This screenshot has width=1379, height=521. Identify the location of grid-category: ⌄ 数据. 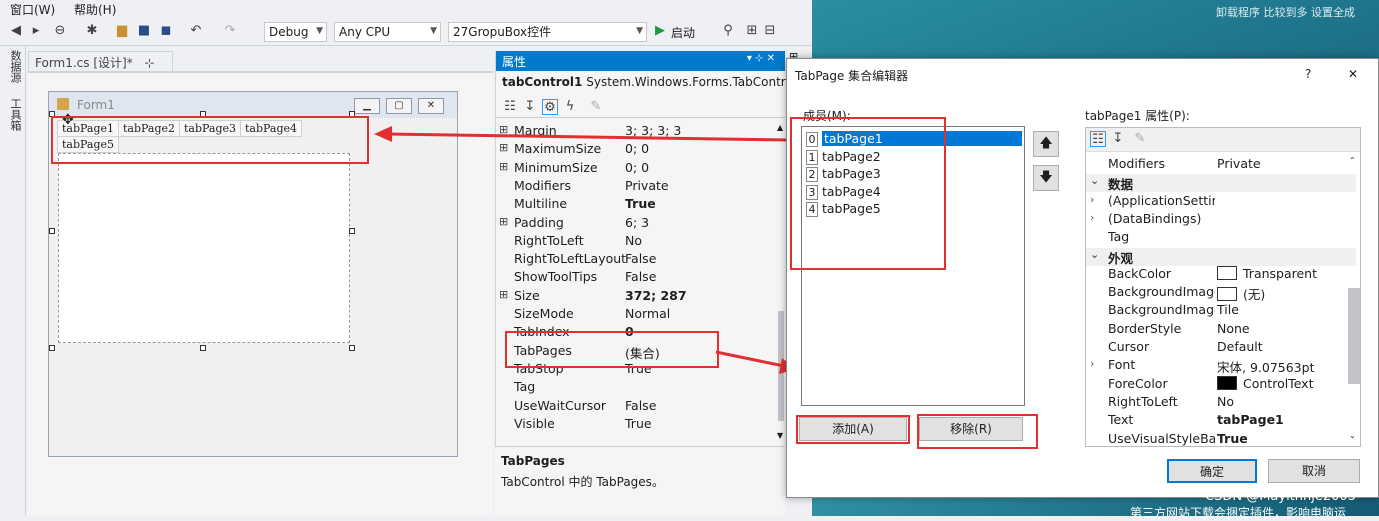
(1221, 183).